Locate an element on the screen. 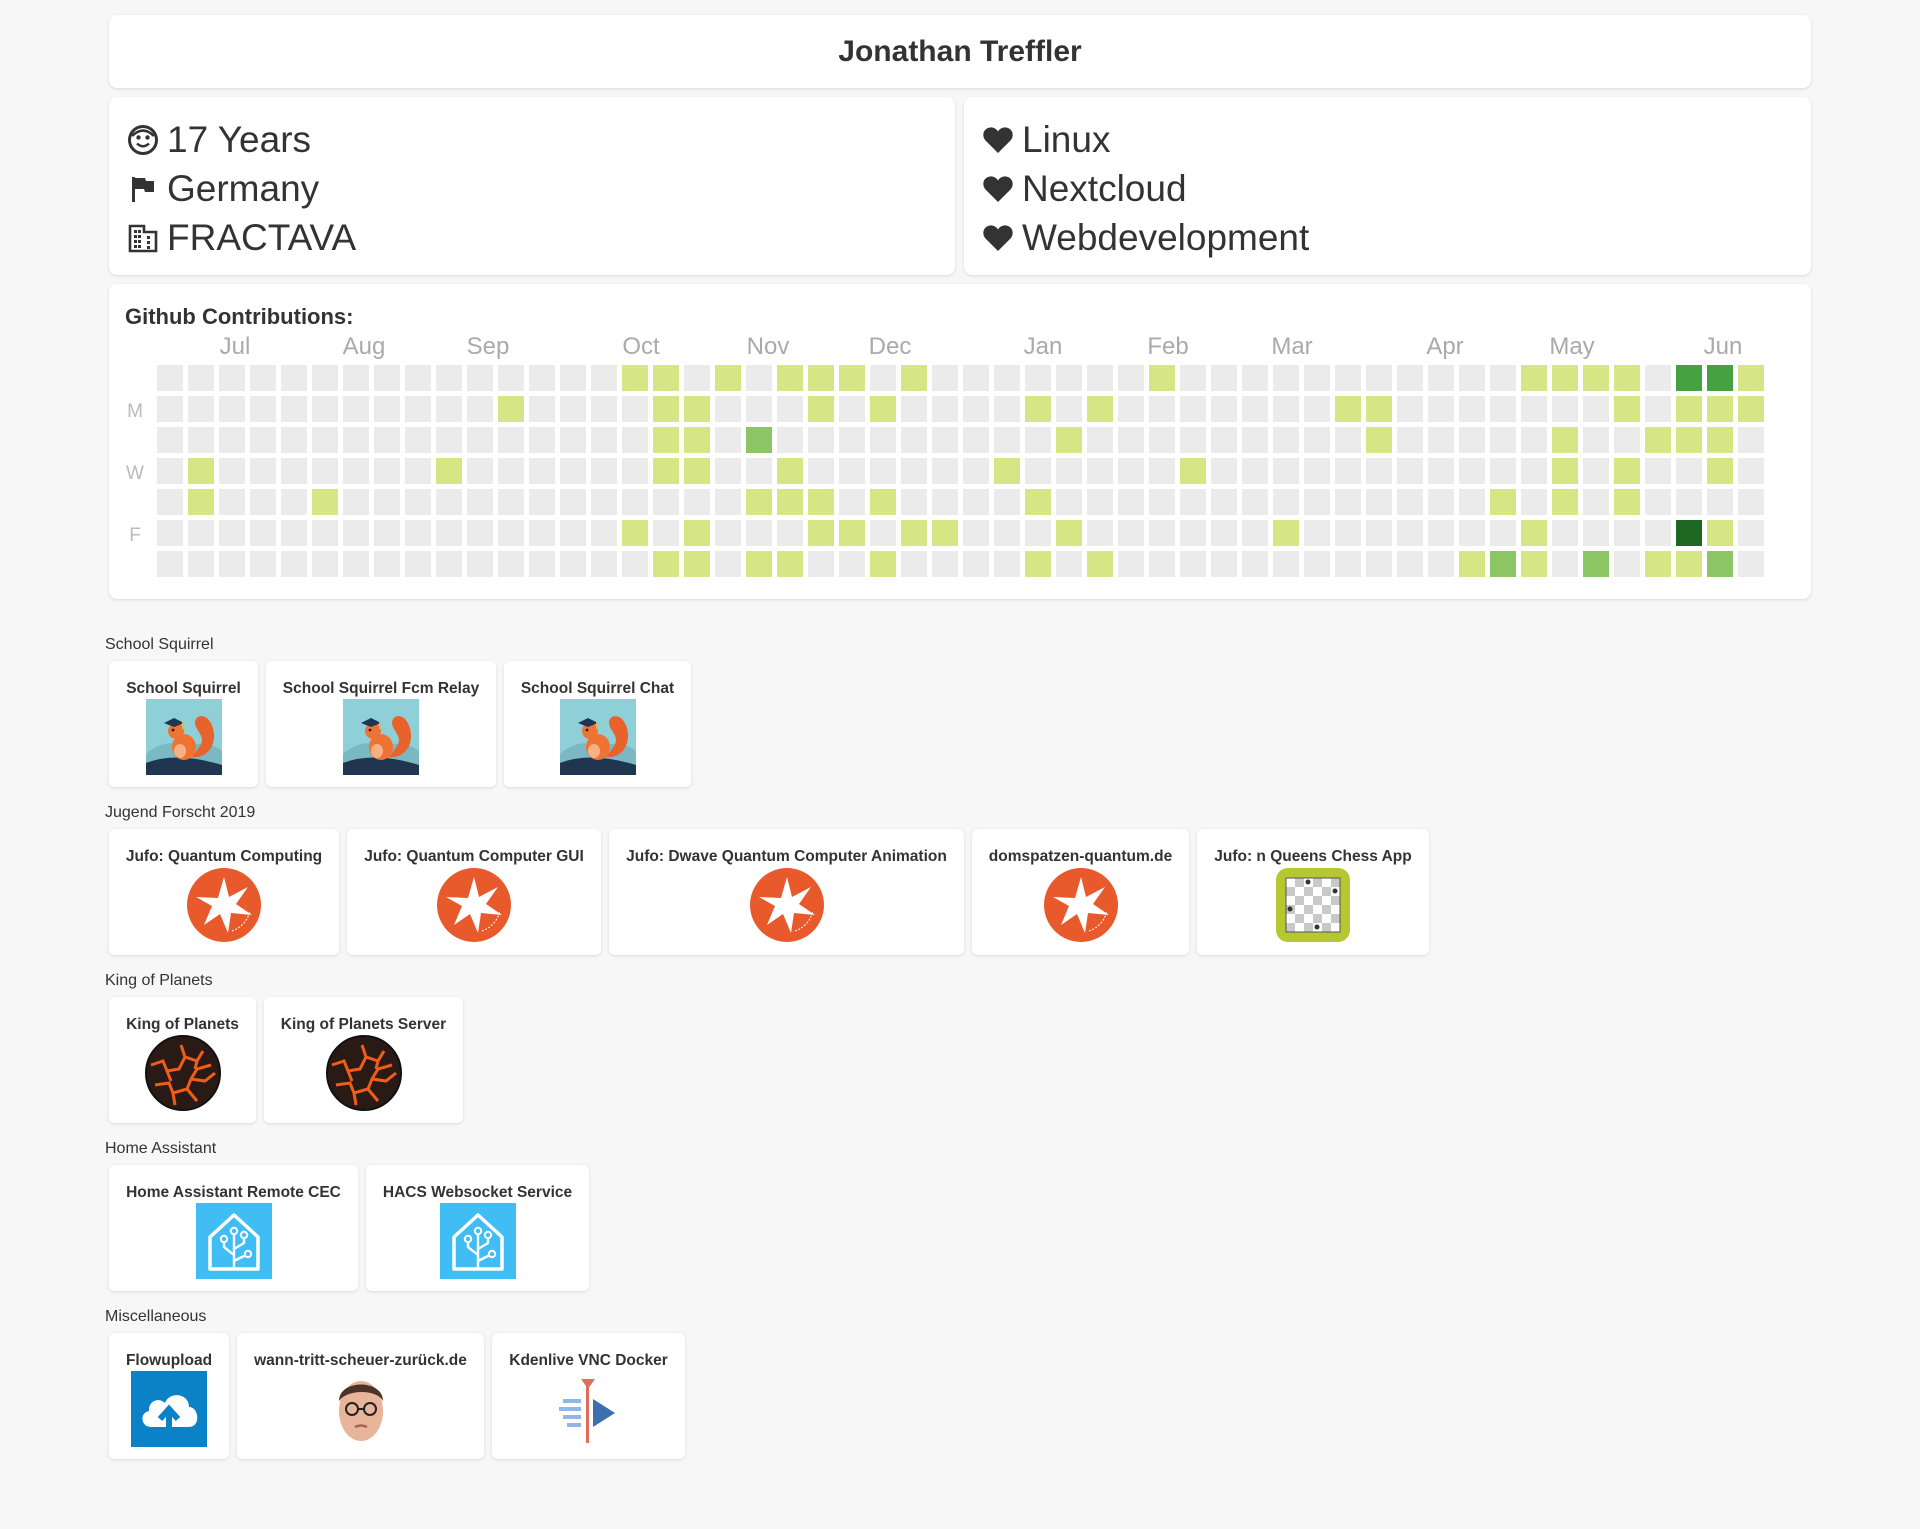 The height and width of the screenshot is (1529, 1920). project-card: Jufo: Quantum Computing is located at coordinates (224, 892).